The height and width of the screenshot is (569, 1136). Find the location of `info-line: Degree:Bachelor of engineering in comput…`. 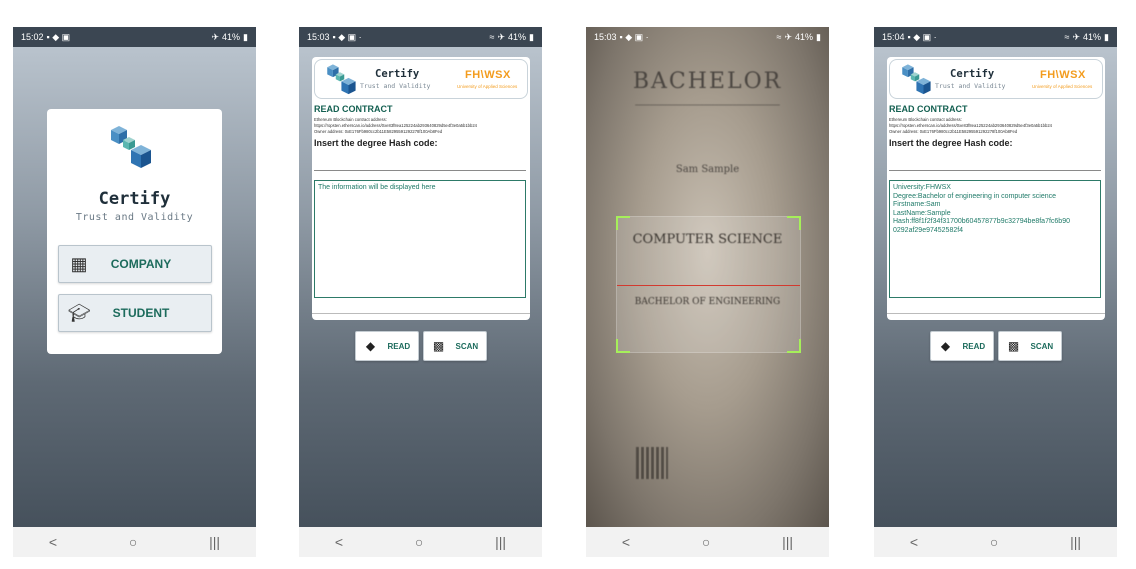

info-line: Degree:Bachelor of engineering in comput… is located at coordinates (975, 196).